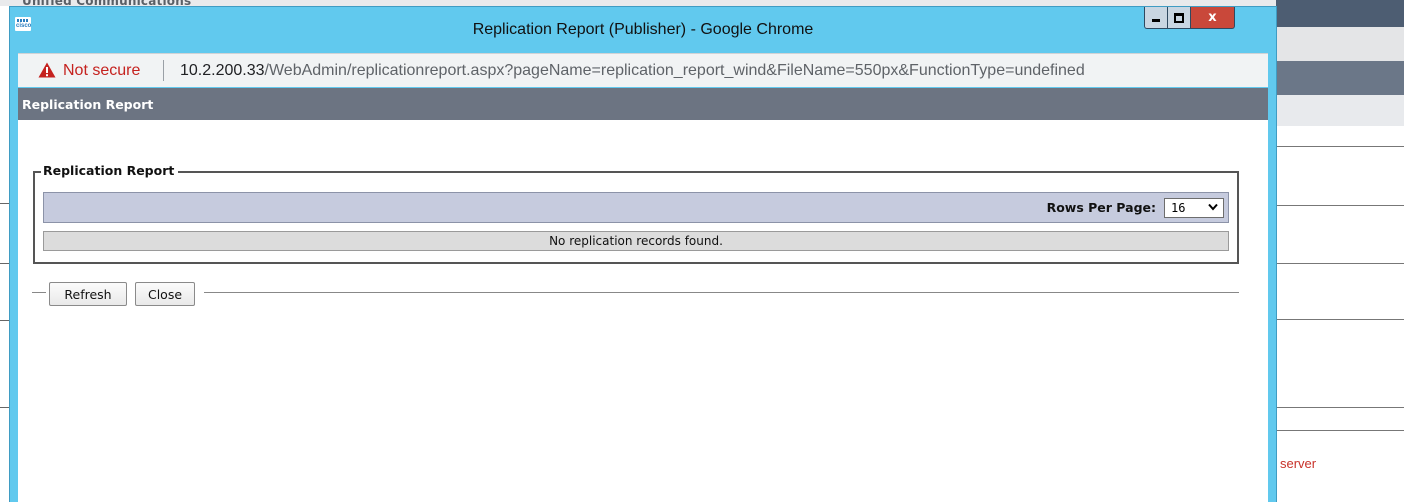 The height and width of the screenshot is (502, 1404). Describe the element at coordinates (702, 4) in the screenshot. I see `background-top-strip: Unified Communications` at that location.